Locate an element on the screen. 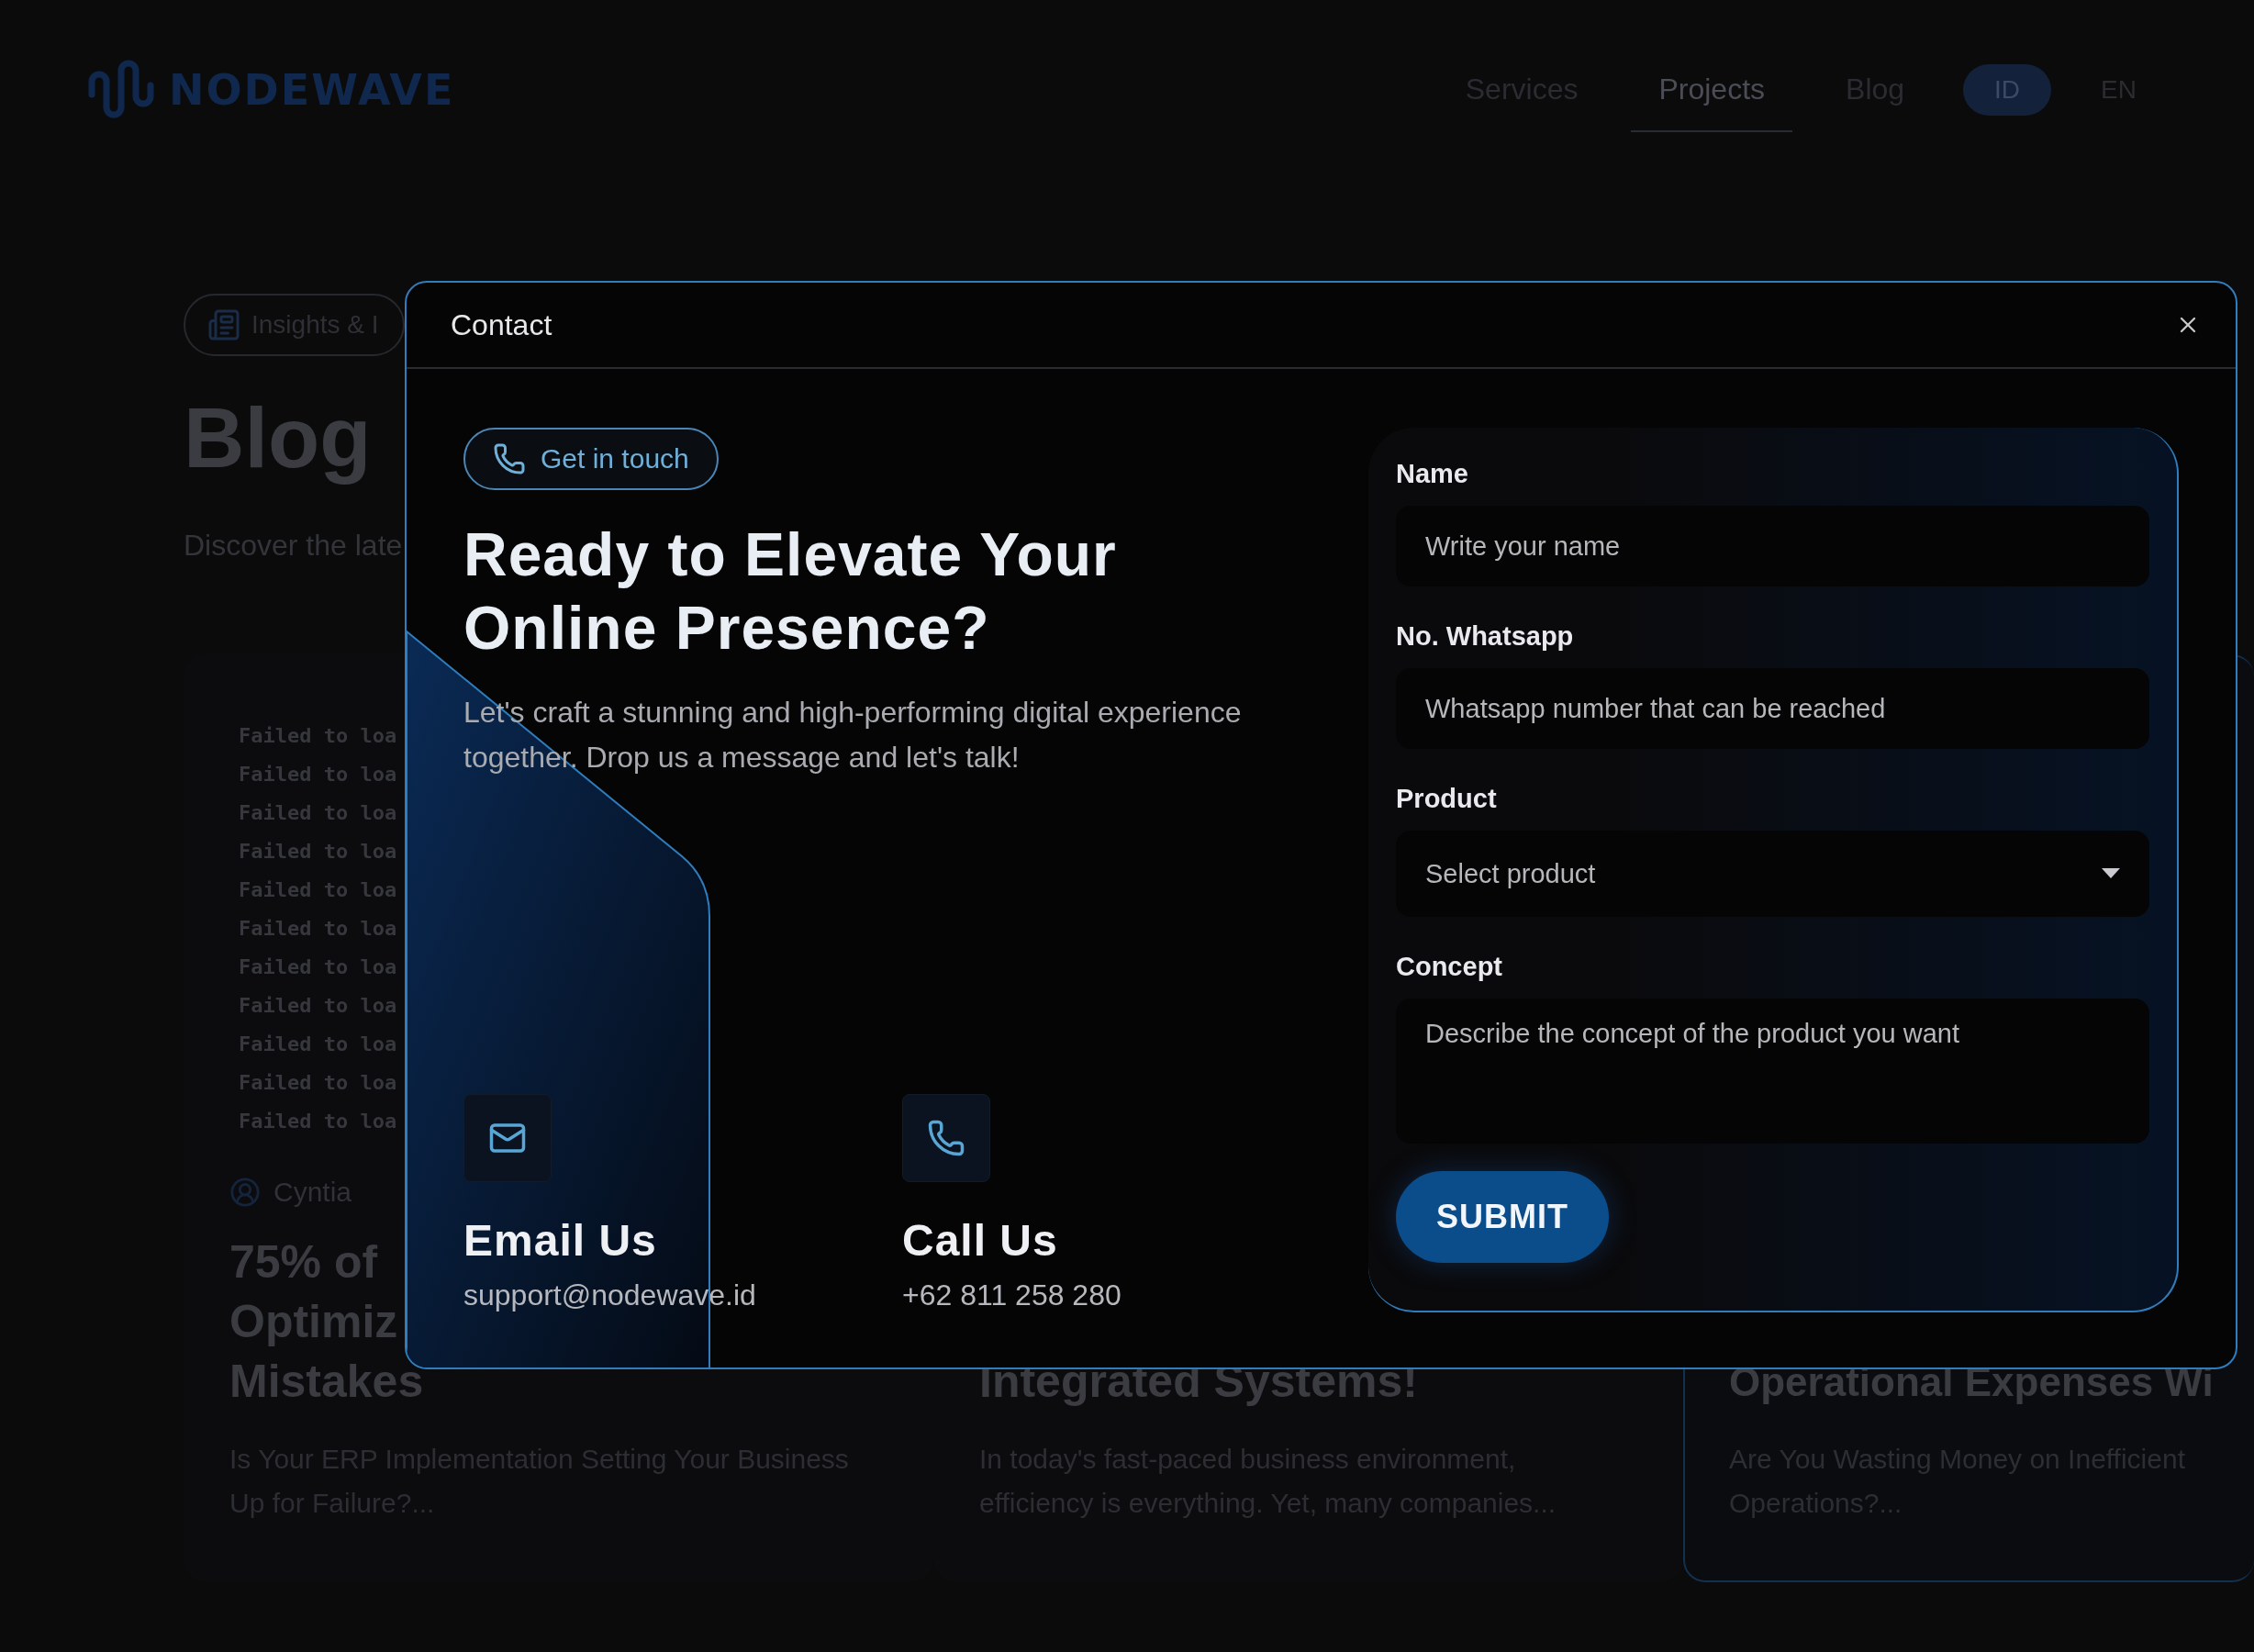 Image resolution: width=2254 pixels, height=1652 pixels. select-field: Select product is located at coordinates (1773, 874).